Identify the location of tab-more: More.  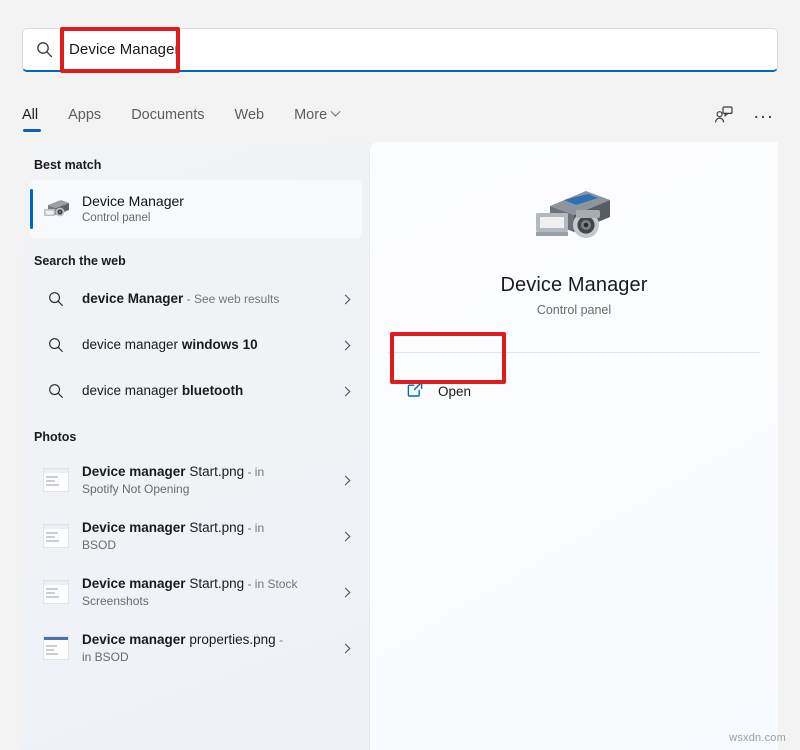
(317, 117).